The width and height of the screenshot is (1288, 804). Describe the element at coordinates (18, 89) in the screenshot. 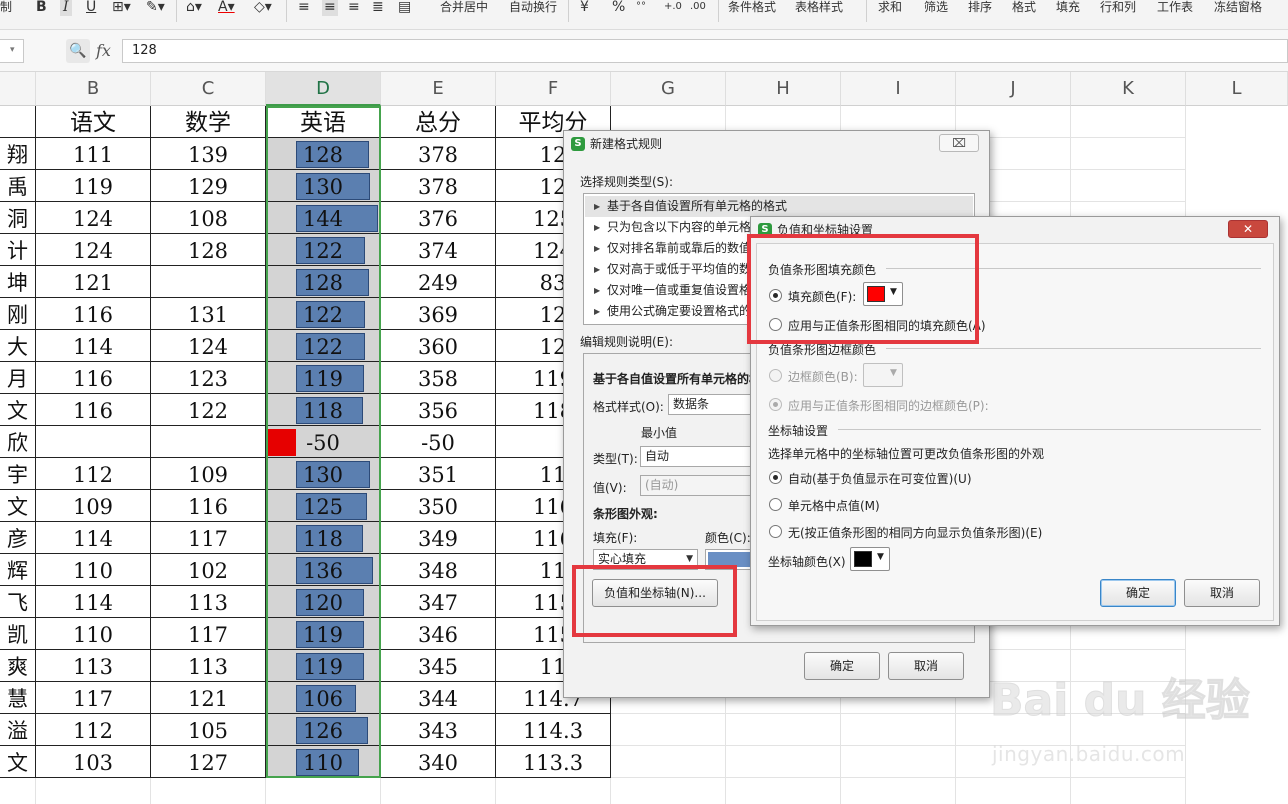

I see `column-header-a` at that location.